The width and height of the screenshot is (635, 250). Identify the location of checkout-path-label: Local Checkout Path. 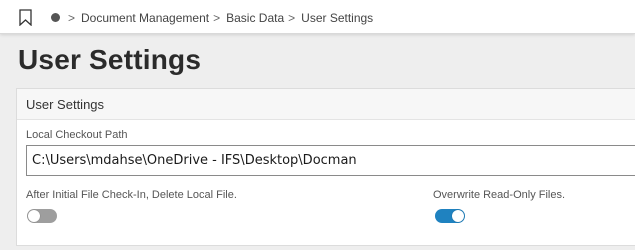
(77, 135).